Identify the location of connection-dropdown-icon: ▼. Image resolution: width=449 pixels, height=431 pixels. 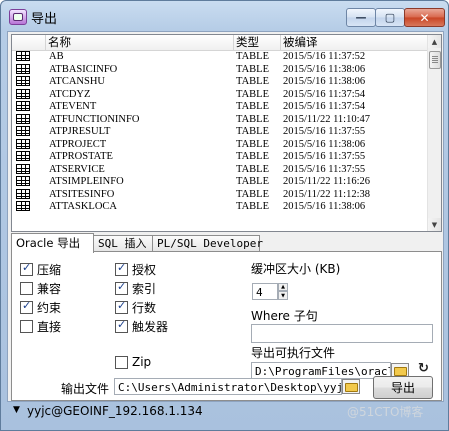
(16, 410).